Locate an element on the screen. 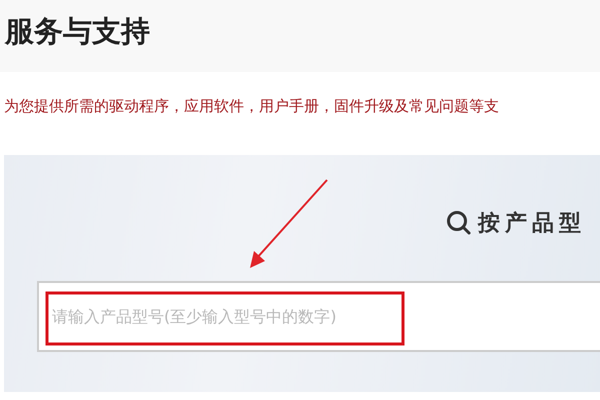 Image resolution: width=600 pixels, height=400 pixels. search-heading: 按产品型 is located at coordinates (532, 224).